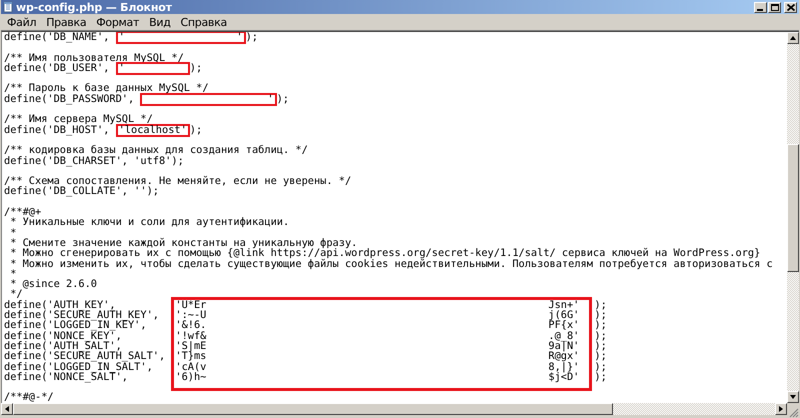 The image size is (800, 418). Describe the element at coordinates (181, 38) in the screenshot. I see `redaction-box: ' '` at that location.